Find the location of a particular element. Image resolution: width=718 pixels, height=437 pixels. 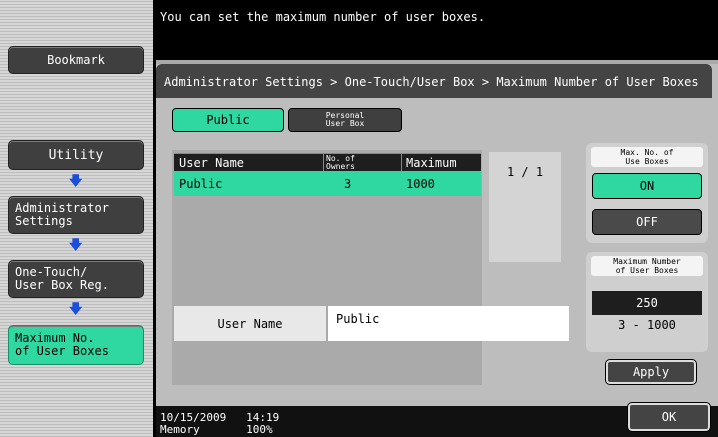

status-info: 10/15/2009 14:19 Memory 100% is located at coordinates (219, 424).